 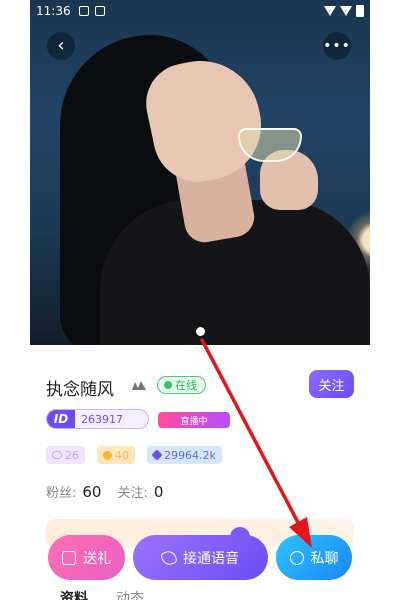 What do you see at coordinates (61, 419) in the screenshot?
I see `id-label: ID` at bounding box center [61, 419].